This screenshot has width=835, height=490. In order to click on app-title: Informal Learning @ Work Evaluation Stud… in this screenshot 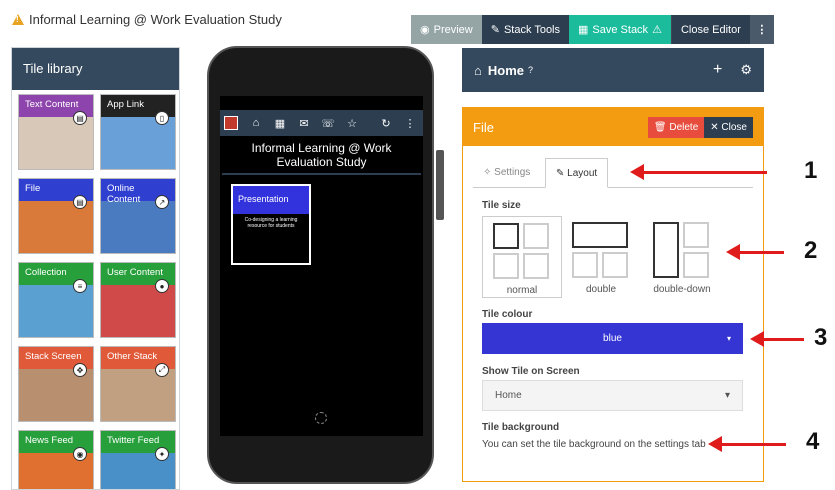, I will do `click(155, 19)`.